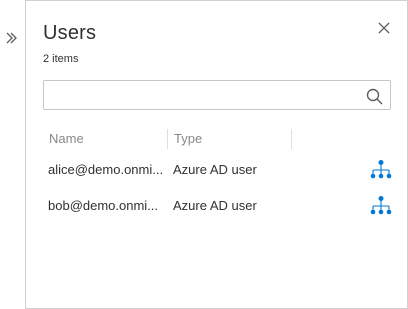 The width and height of the screenshot is (408, 309). I want to click on expand-panel-button, so click(12, 38).